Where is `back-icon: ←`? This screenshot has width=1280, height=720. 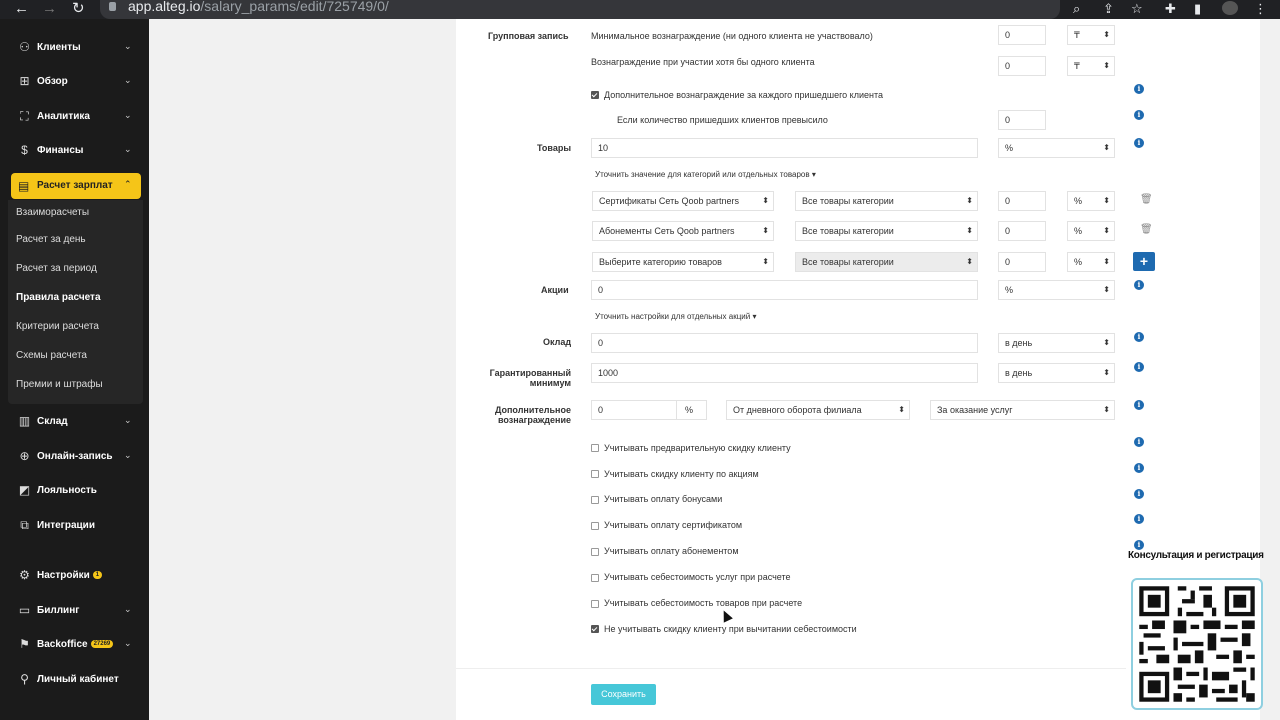 back-icon: ← is located at coordinates (21, 9).